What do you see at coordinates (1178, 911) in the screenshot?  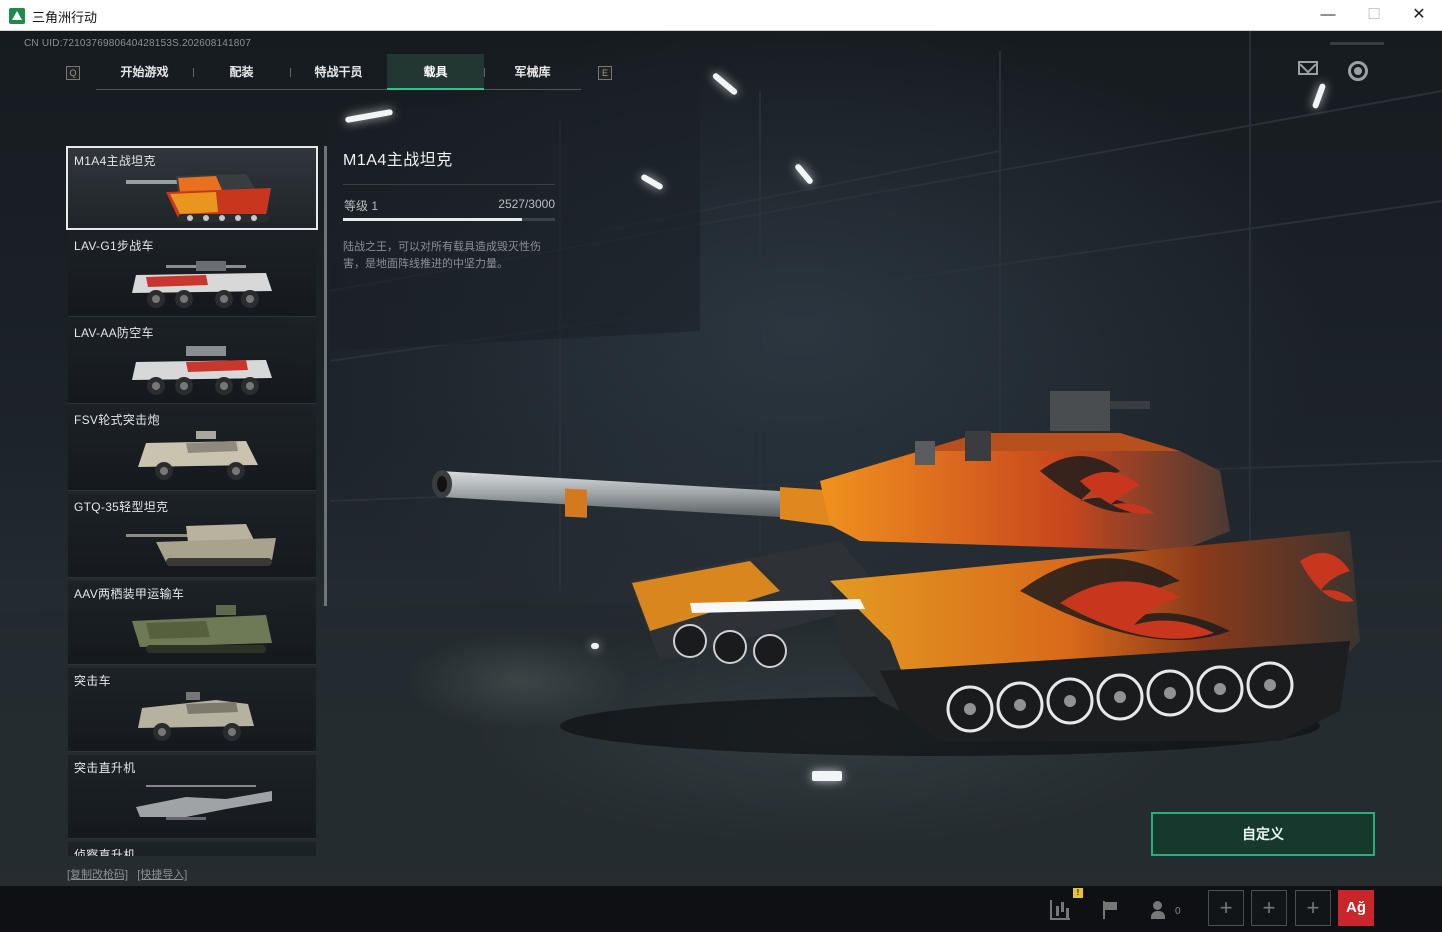 I see `friends-count: 0` at bounding box center [1178, 911].